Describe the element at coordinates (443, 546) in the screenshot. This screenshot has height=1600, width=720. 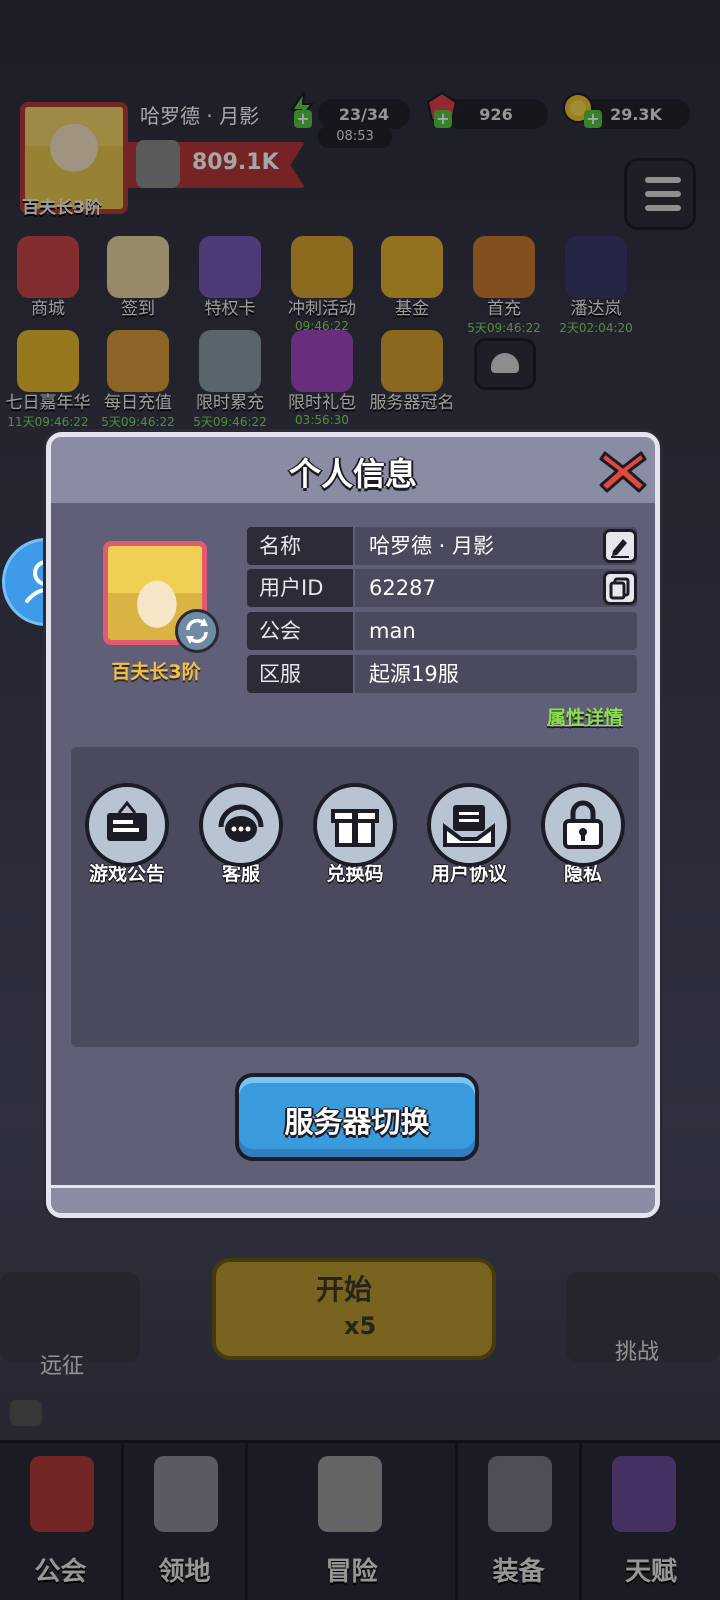
I see `info-row-name: 名称 哈罗德 · 月影` at that location.